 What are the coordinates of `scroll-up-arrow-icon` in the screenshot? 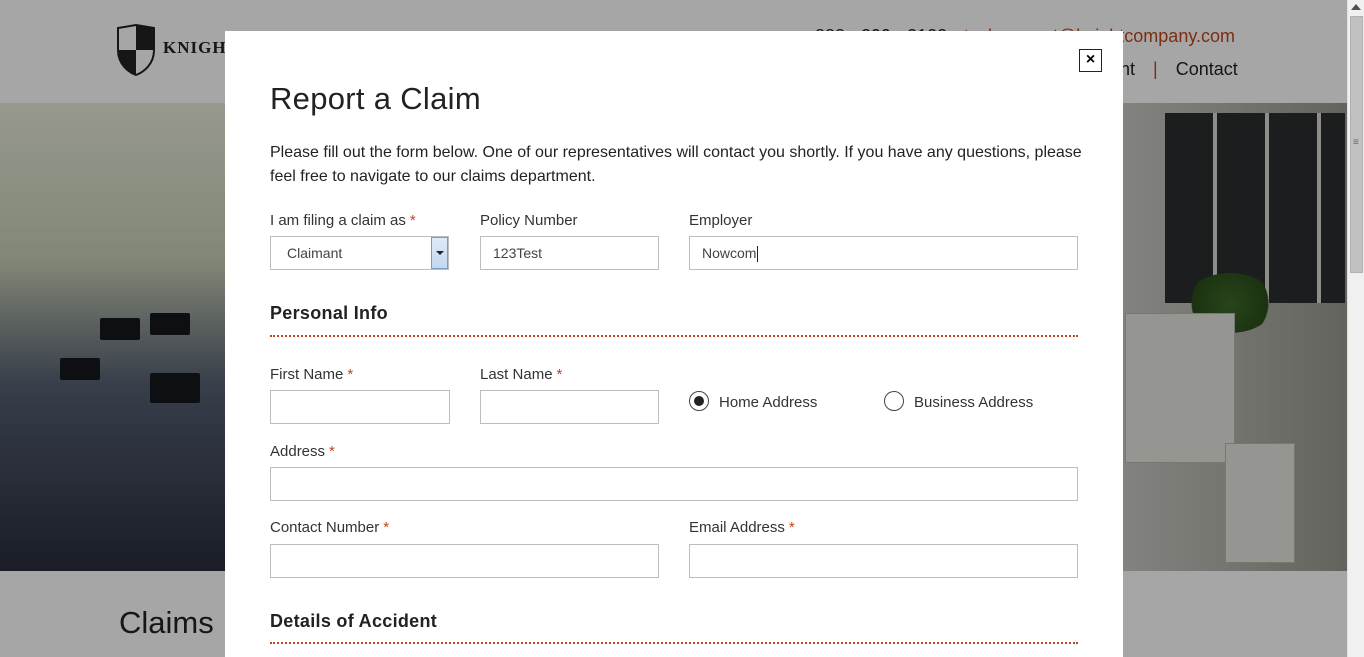 It's located at (1356, 7).